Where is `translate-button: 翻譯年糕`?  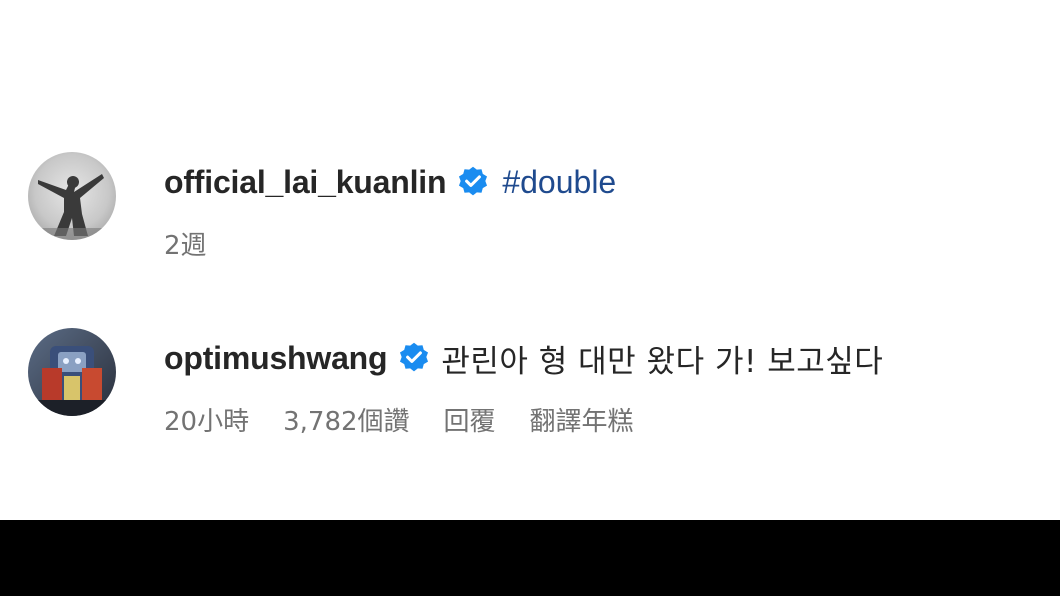
translate-button: 翻譯年糕 is located at coordinates (582, 419).